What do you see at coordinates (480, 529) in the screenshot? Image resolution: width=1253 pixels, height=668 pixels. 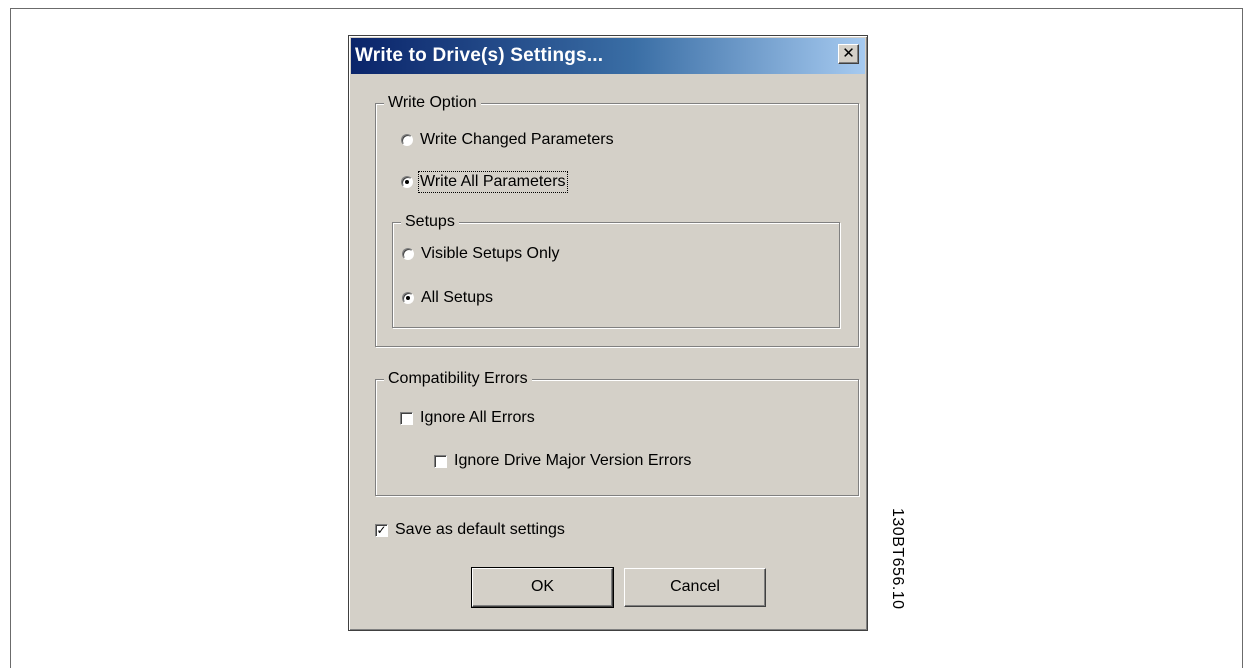 I see `checkbox-save-default-label: Save as default settings` at bounding box center [480, 529].